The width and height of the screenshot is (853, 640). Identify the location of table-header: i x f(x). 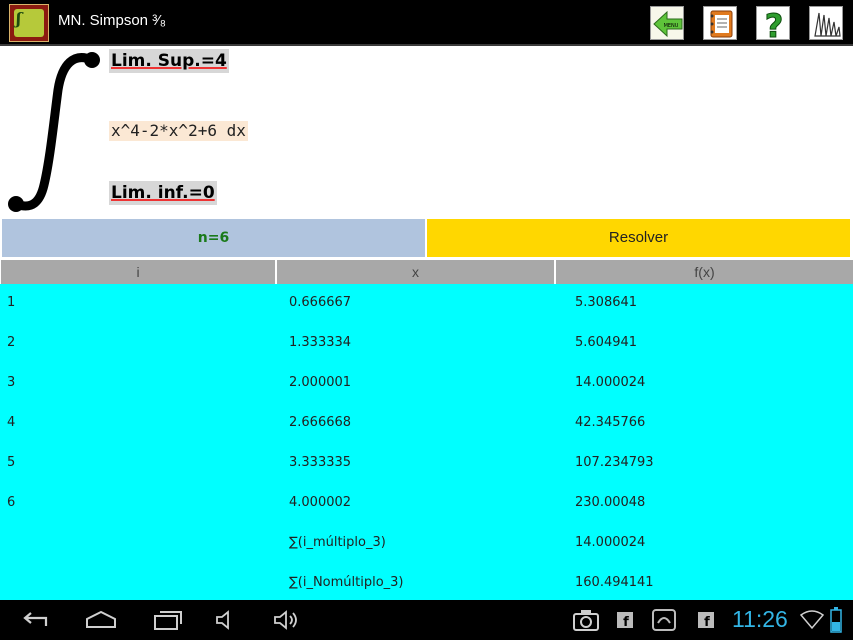
(426, 272).